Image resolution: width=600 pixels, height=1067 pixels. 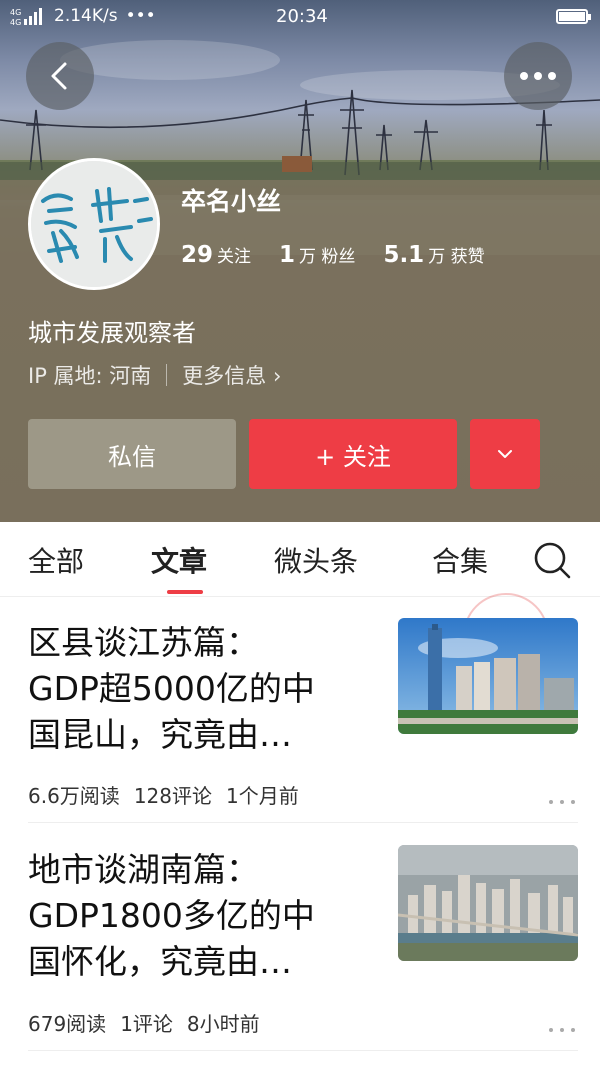 What do you see at coordinates (262, 796) in the screenshot?
I see `publish-time: 1个月前` at bounding box center [262, 796].